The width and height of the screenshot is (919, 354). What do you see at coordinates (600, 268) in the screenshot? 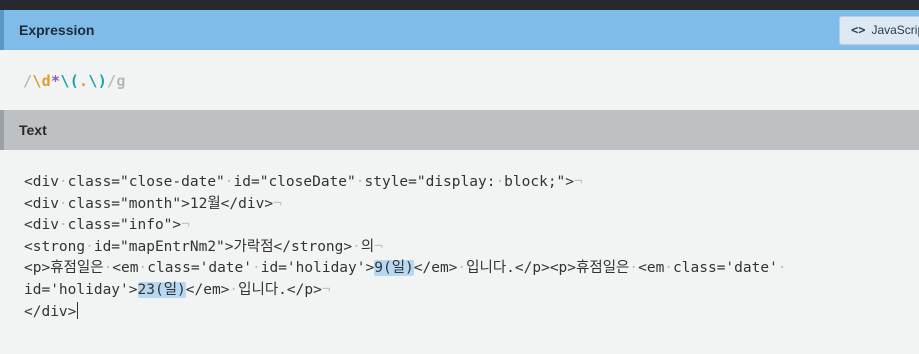
I see `text-line-5b: </em>·입니다.</p><p>휴점일은·<em·class='date'·` at bounding box center [600, 268].